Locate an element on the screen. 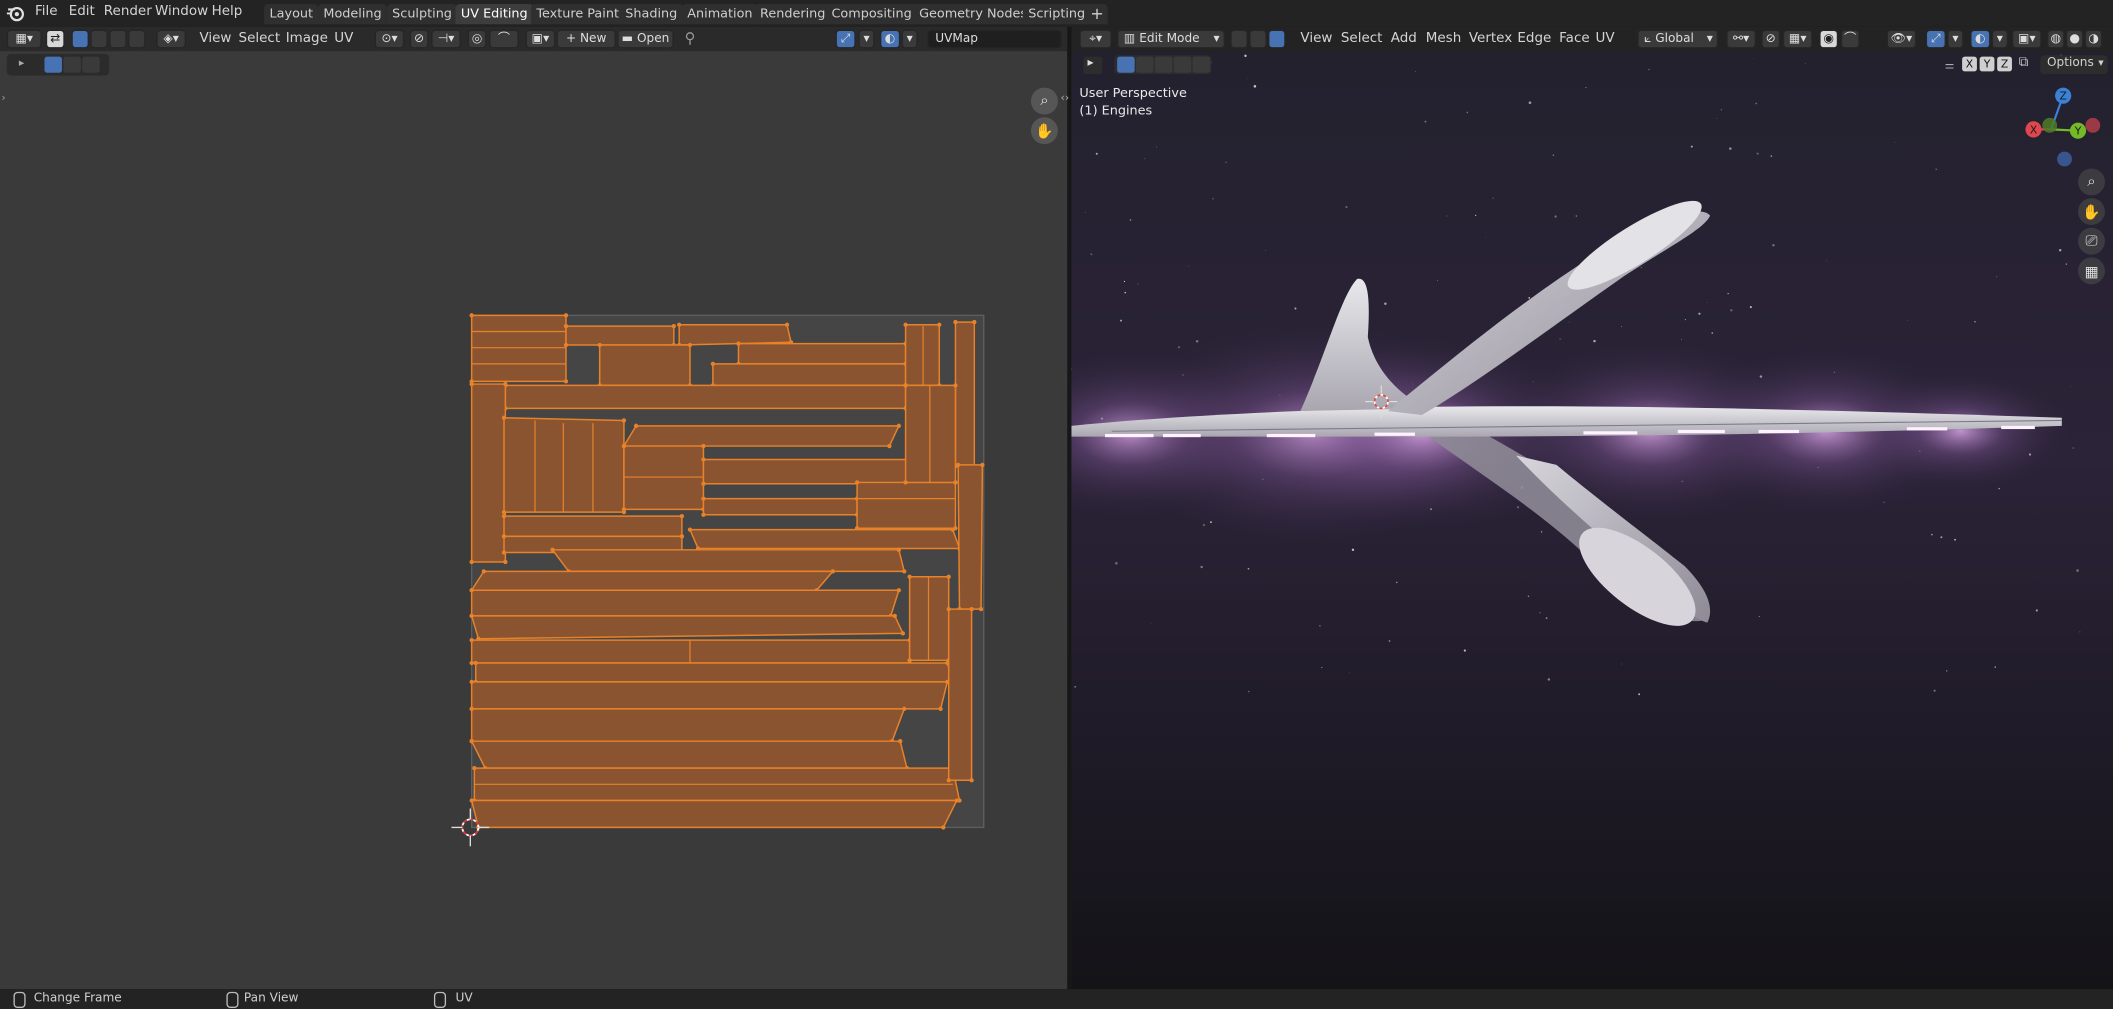  shading-wireframe-icon: ◍ is located at coordinates (2056, 39).